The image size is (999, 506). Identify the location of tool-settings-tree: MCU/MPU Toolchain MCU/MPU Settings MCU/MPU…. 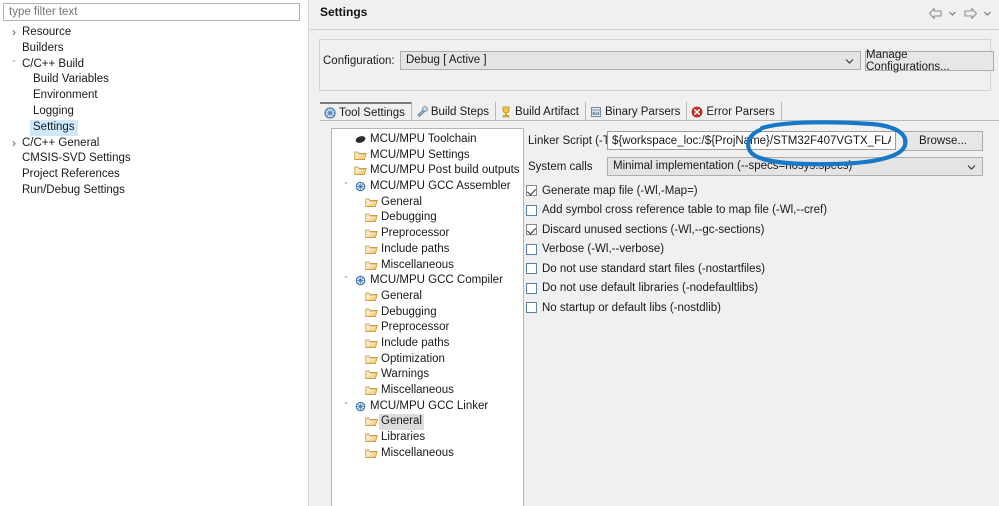
(427, 296).